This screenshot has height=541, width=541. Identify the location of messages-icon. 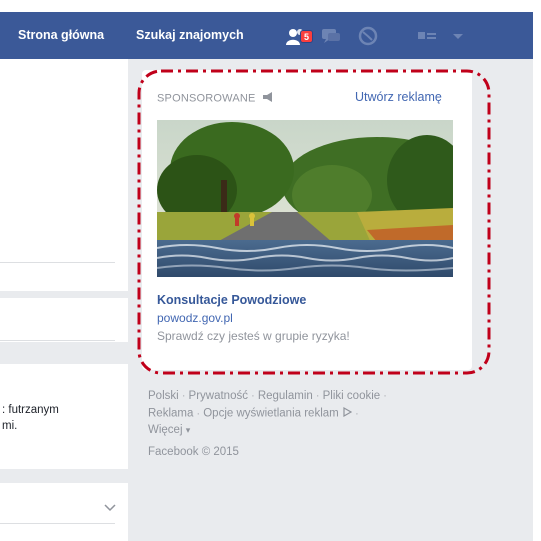
(330, 36).